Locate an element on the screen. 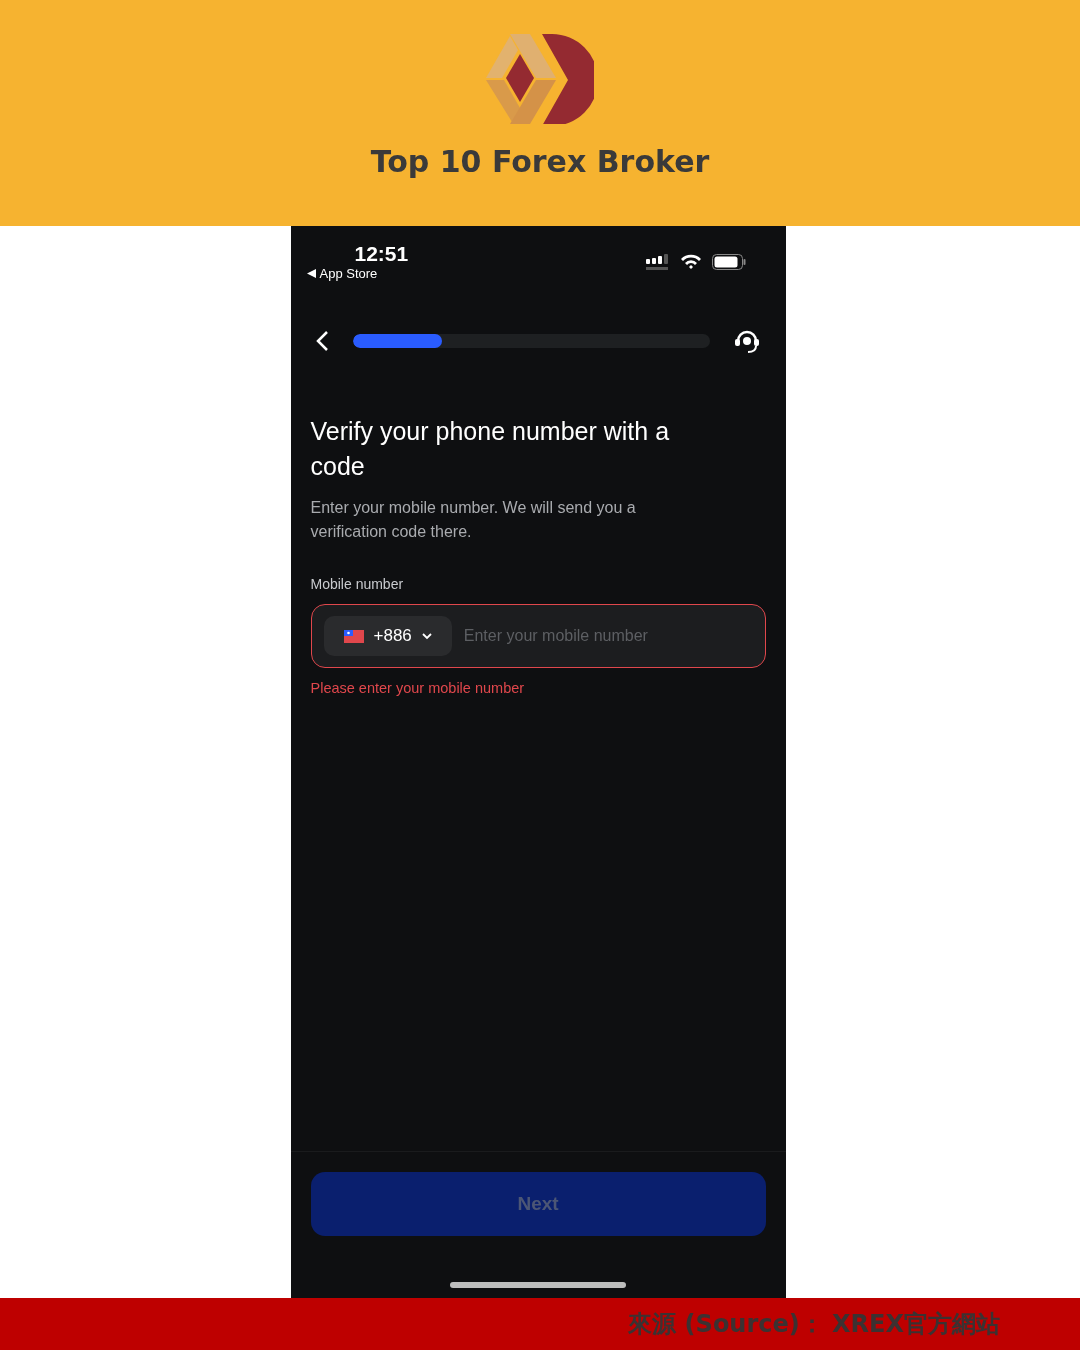 The width and height of the screenshot is (1080, 1350). phone-input-field: +886 Enter your mobile number is located at coordinates (538, 636).